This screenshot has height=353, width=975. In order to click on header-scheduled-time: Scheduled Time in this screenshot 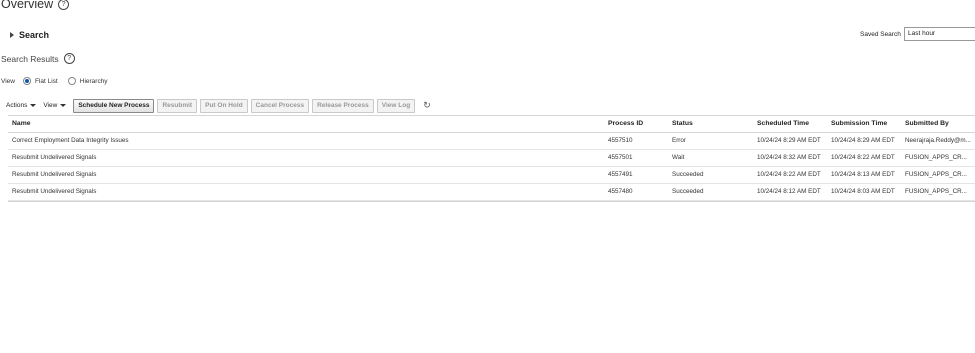, I will do `click(793, 124)`.